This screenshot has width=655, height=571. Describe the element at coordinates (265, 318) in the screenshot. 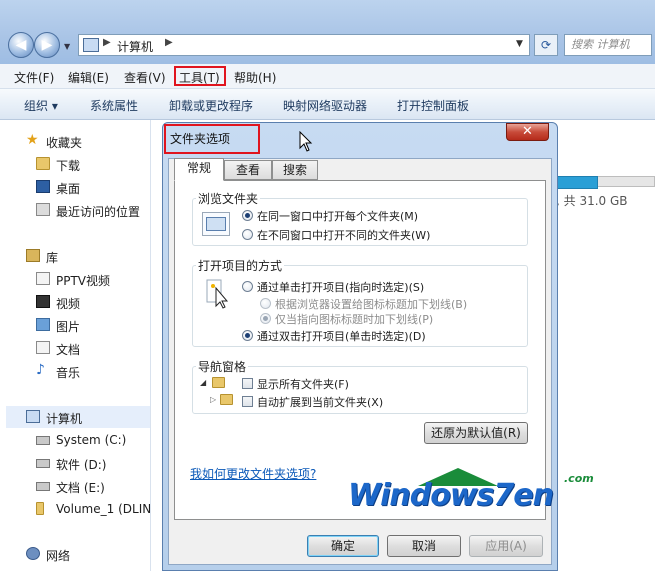

I see `radio-underline-point` at that location.